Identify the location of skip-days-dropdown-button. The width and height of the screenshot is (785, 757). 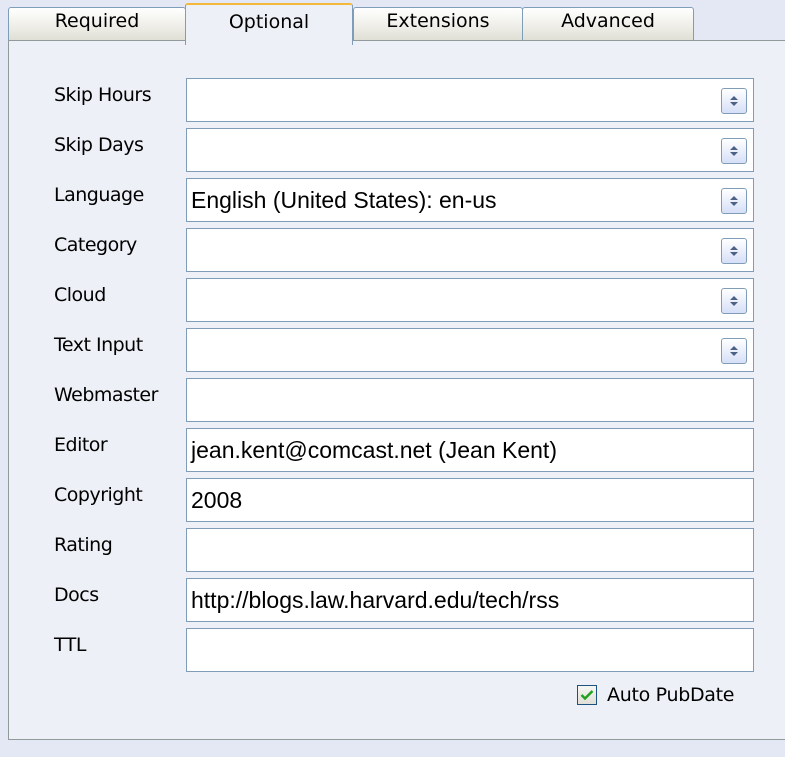
(734, 151).